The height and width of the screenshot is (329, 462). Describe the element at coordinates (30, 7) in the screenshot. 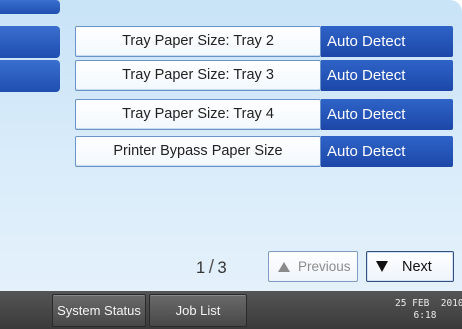

I see `left-tab-top` at that location.